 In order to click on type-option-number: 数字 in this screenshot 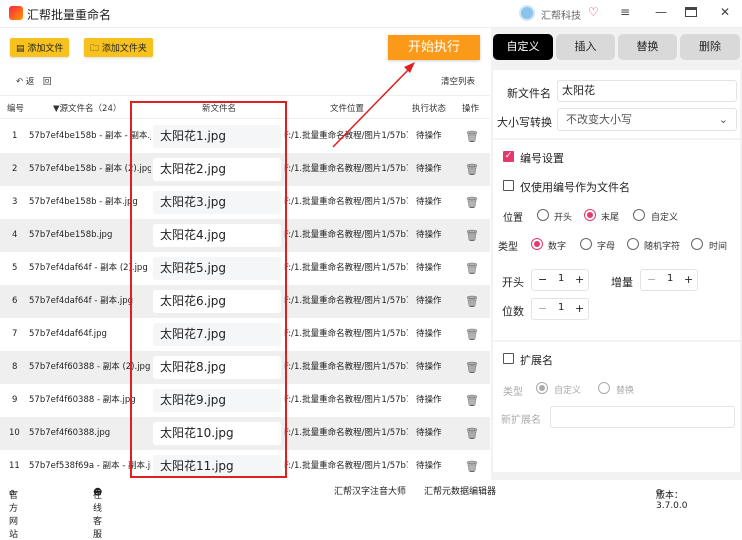, I will do `click(557, 247)`.